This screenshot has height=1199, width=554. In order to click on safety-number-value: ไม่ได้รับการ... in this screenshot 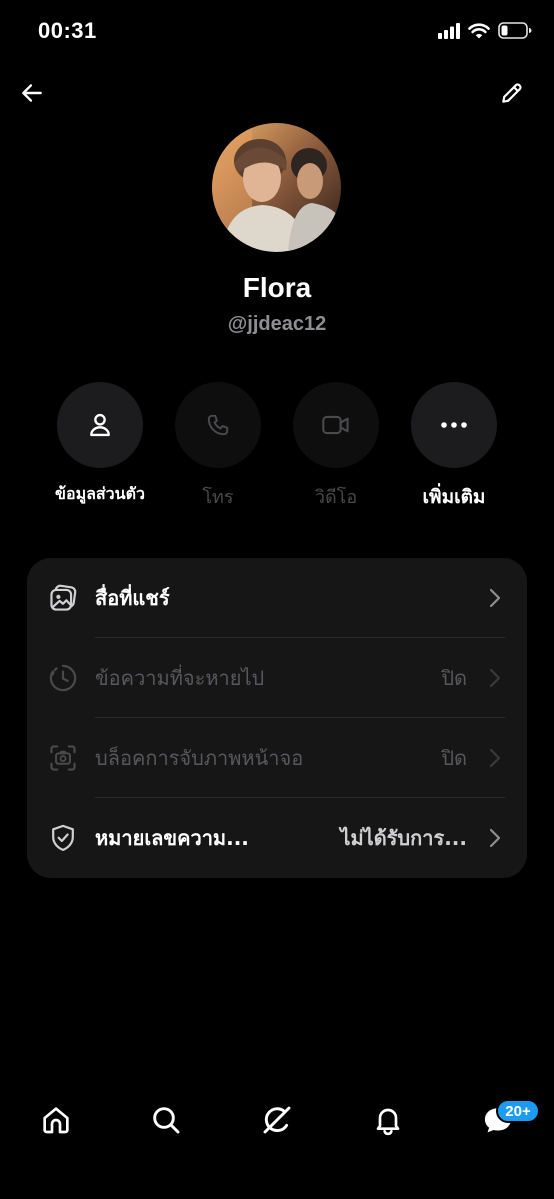, I will do `click(403, 838)`.